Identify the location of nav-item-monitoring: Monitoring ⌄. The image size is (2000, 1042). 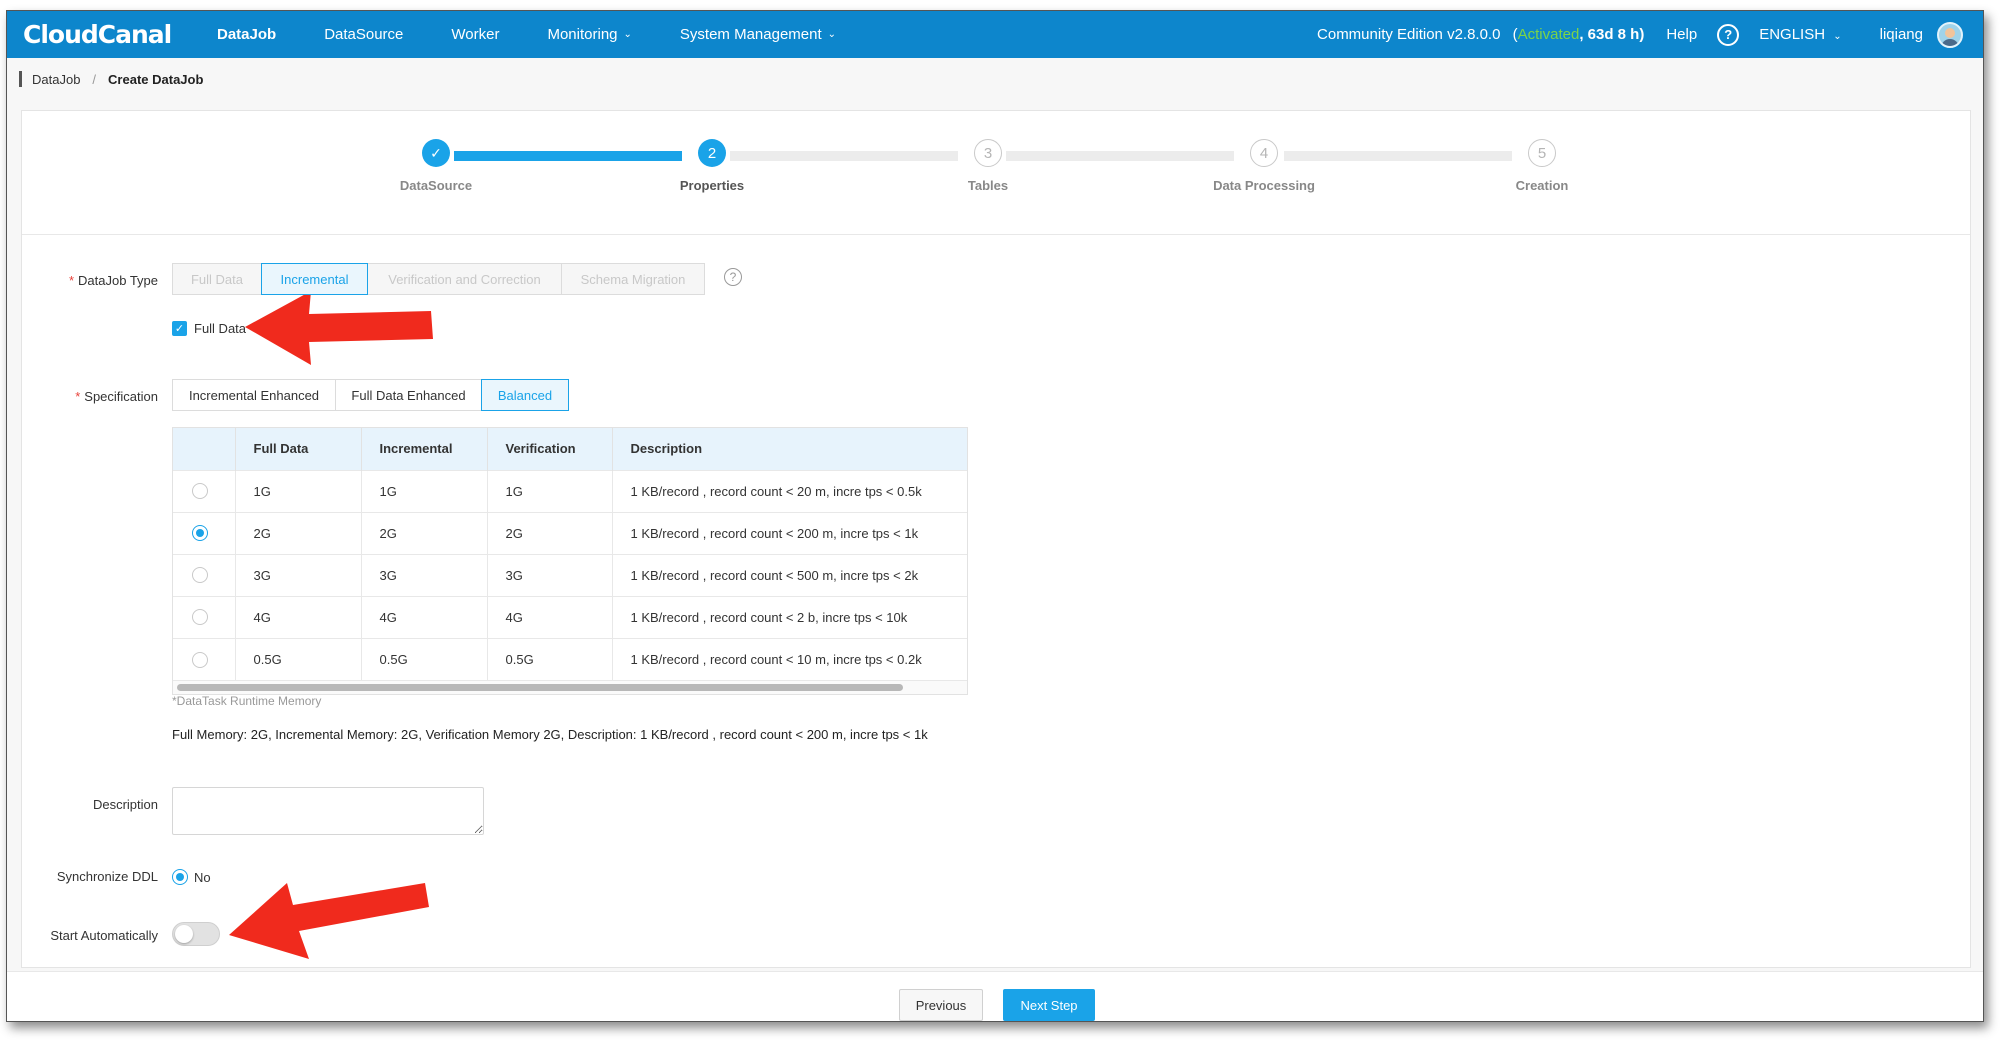
(589, 34).